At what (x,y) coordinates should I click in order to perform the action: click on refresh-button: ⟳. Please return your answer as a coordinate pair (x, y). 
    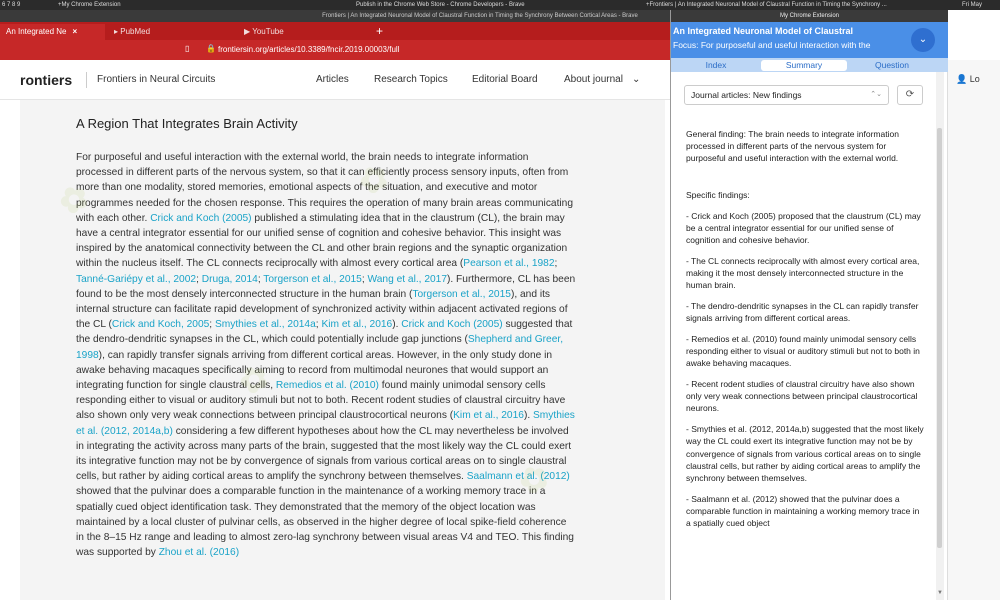
    Looking at the image, I should click on (910, 95).